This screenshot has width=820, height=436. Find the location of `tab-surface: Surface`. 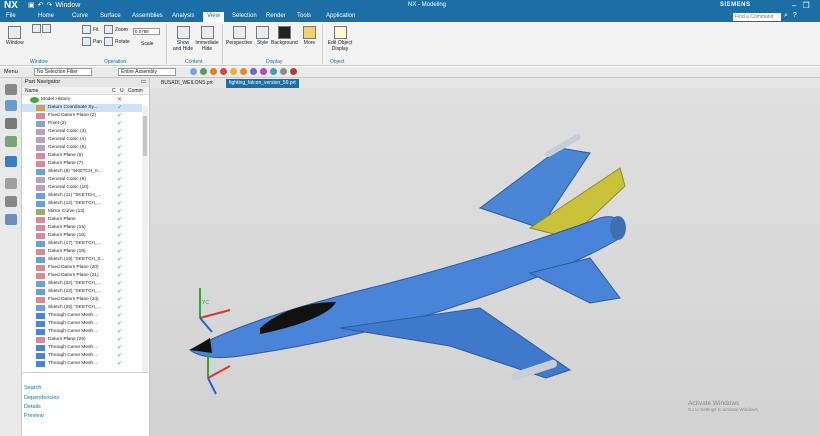

tab-surface: Surface is located at coordinates (110, 16).